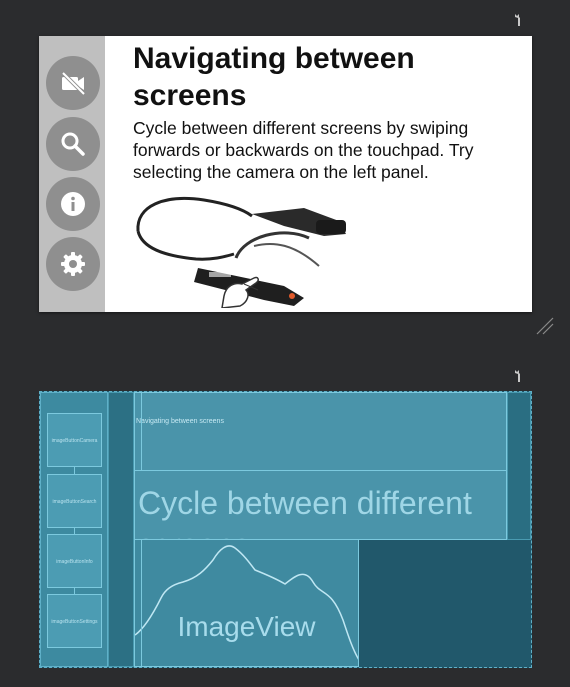 This screenshot has width=570, height=687. What do you see at coordinates (180, 421) in the screenshot?
I see `blueprint-title-label: Navigating between screens` at bounding box center [180, 421].